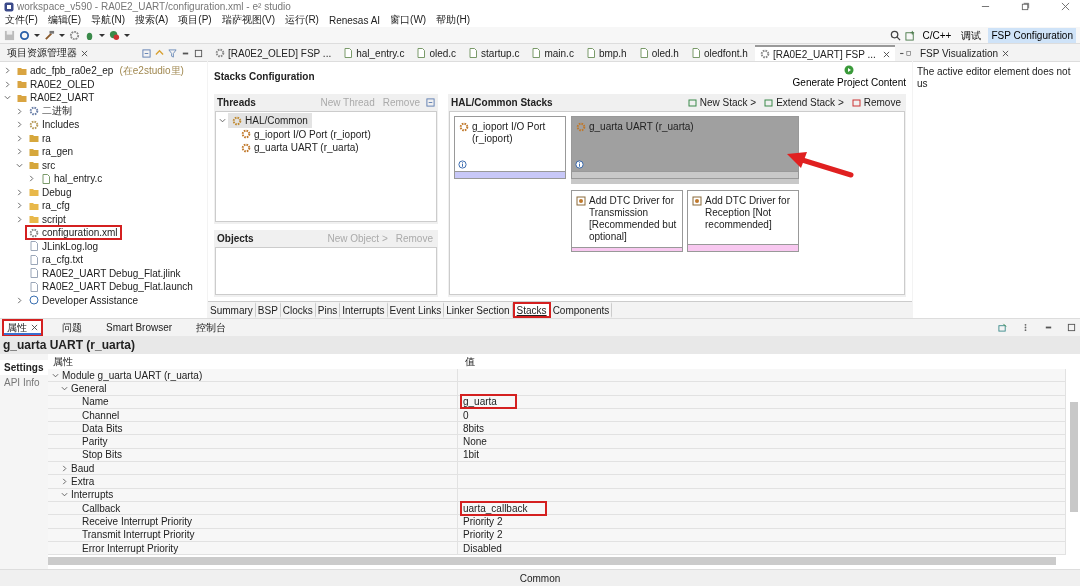 This screenshot has height=586, width=1080. What do you see at coordinates (937, 35) in the screenshot?
I see `perspective-button: C/C++` at bounding box center [937, 35].